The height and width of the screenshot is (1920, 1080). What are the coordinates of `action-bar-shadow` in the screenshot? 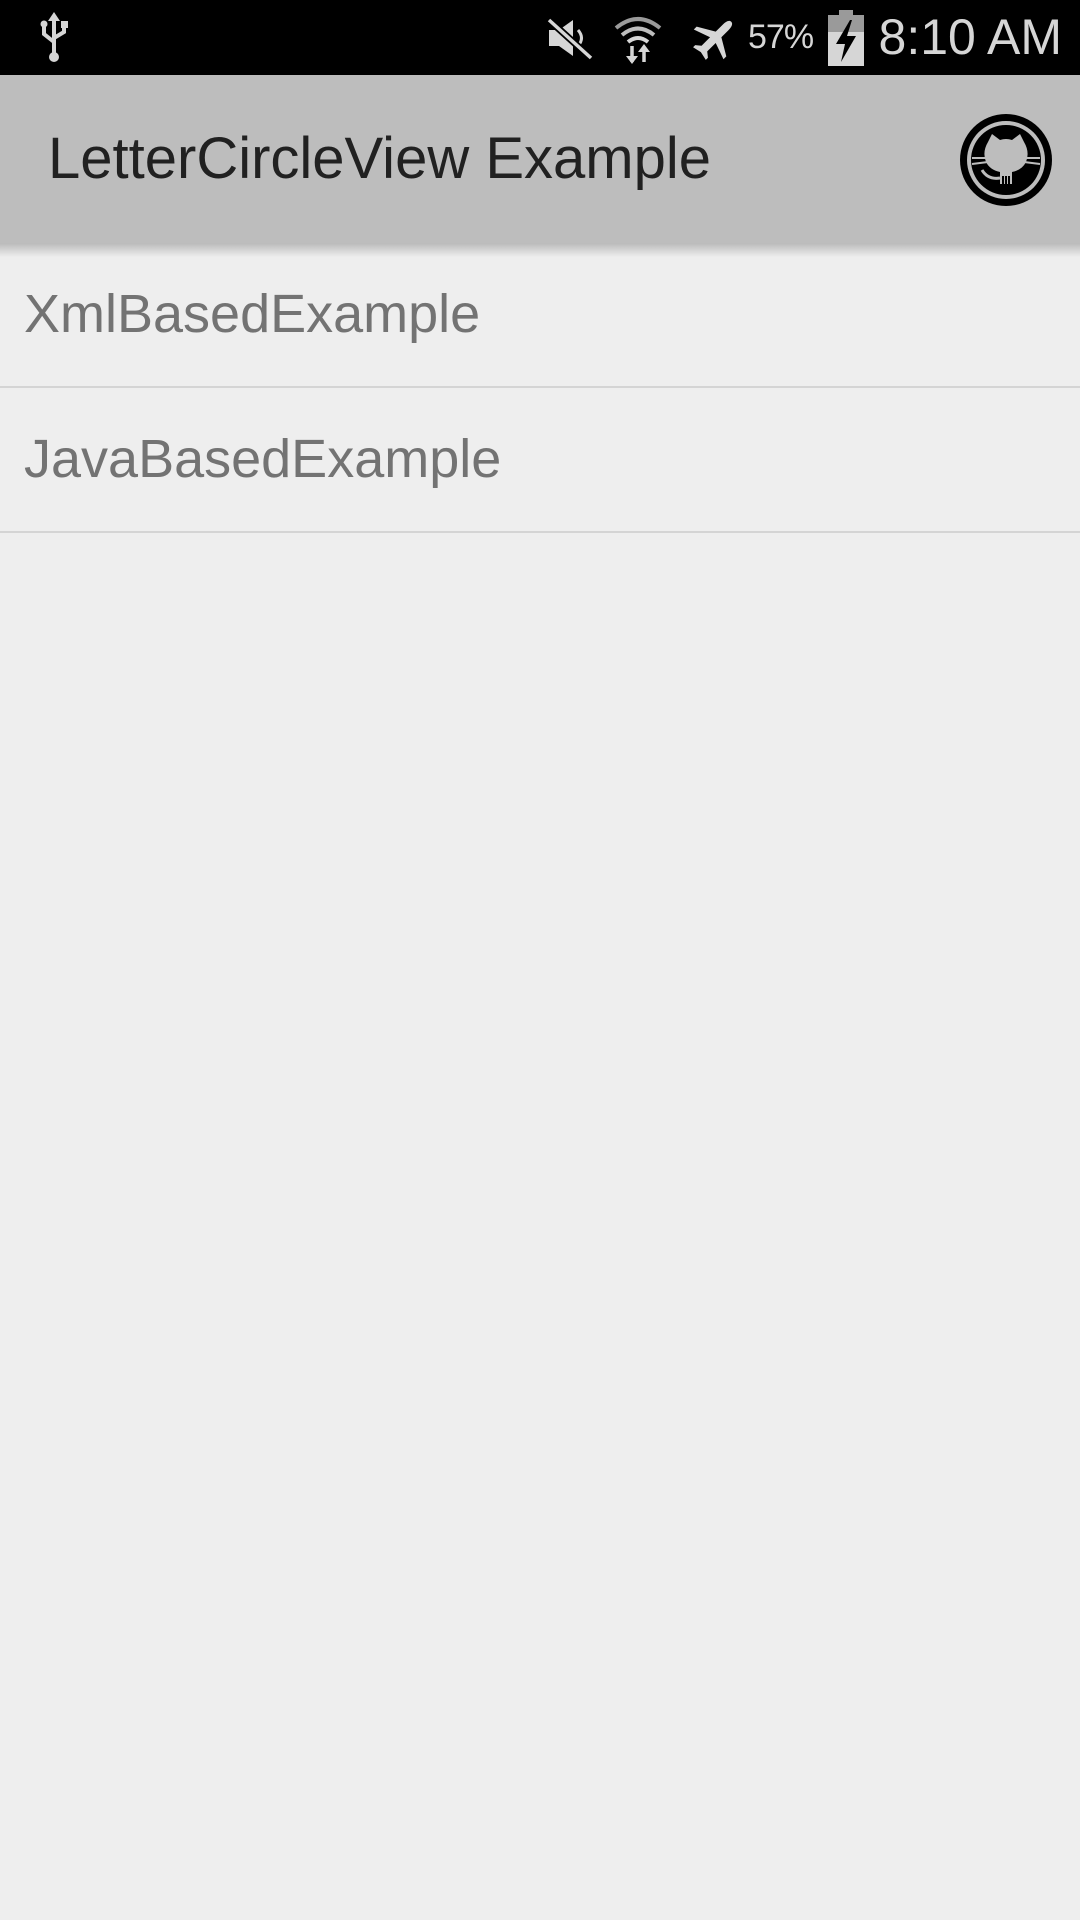 It's located at (540, 250).